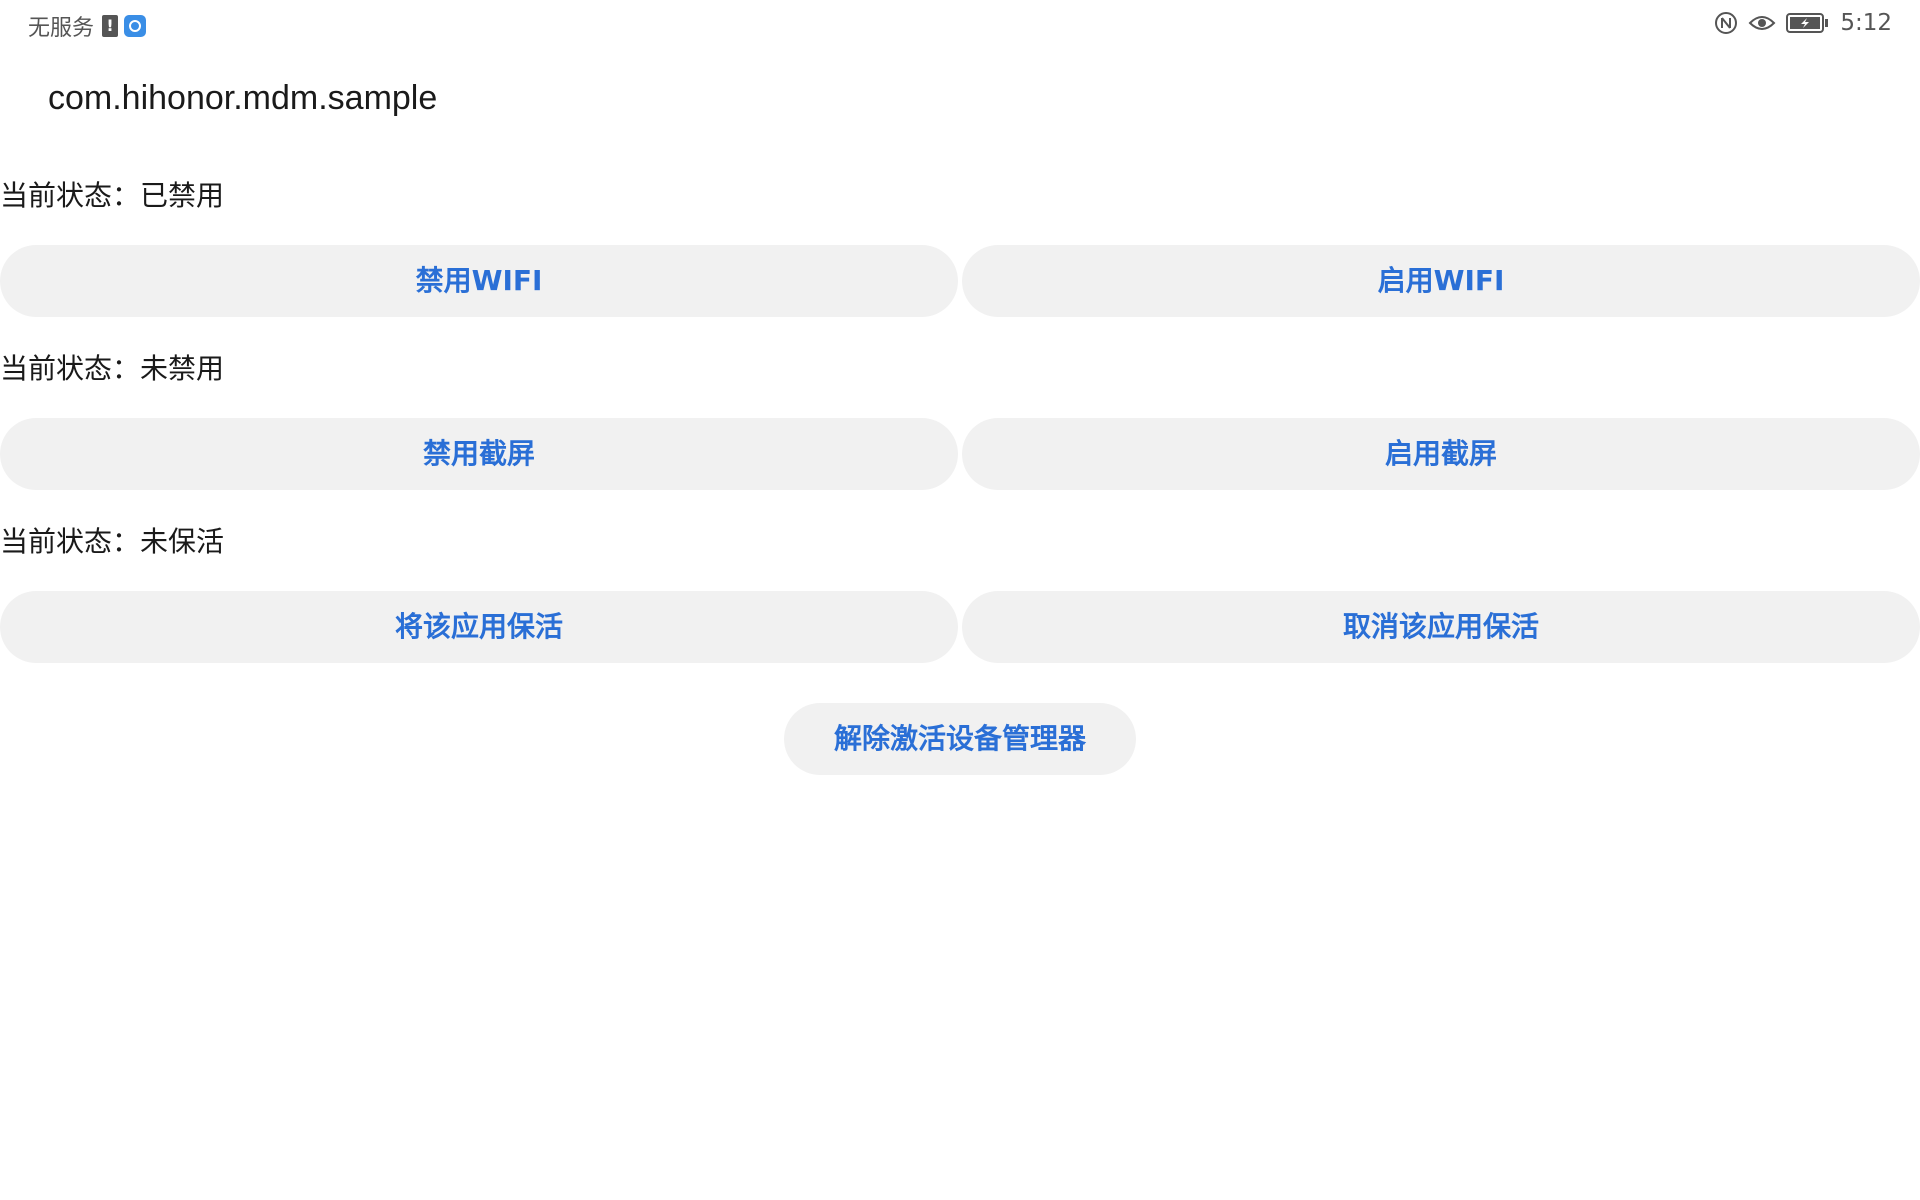  Describe the element at coordinates (112, 541) in the screenshot. I see `keepalive-status-text: 当前状态：未保活` at that location.